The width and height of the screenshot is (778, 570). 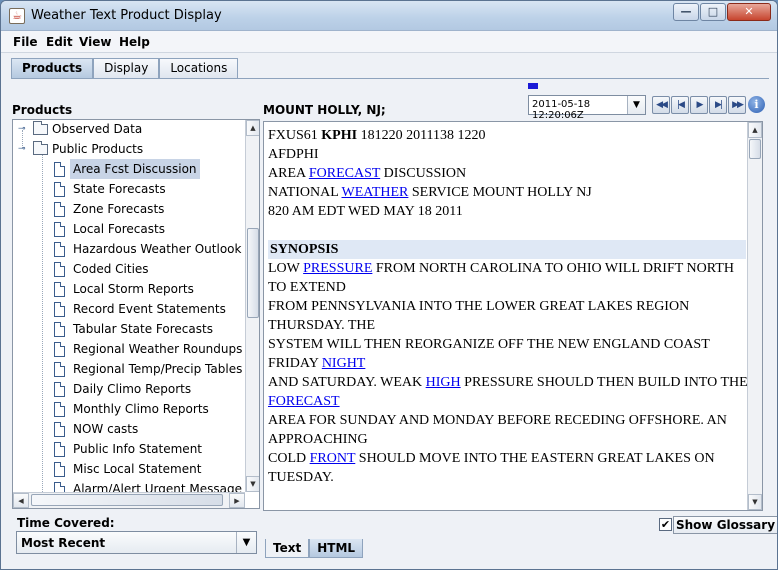 I want to click on minimize-button: —, so click(x=686, y=12).